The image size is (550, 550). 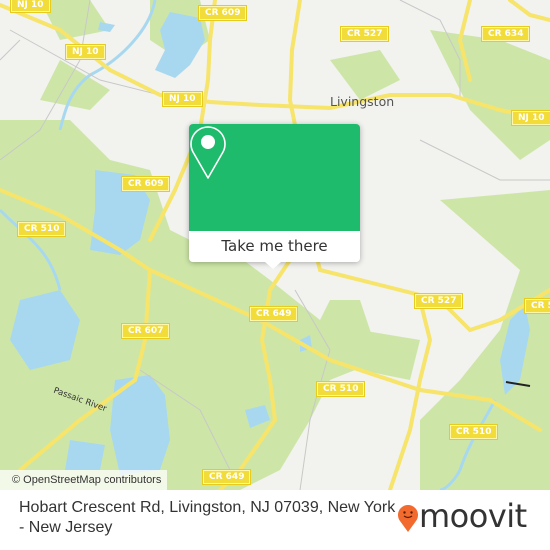 What do you see at coordinates (473, 516) in the screenshot?
I see `moovit-wordmark: moovit` at bounding box center [473, 516].